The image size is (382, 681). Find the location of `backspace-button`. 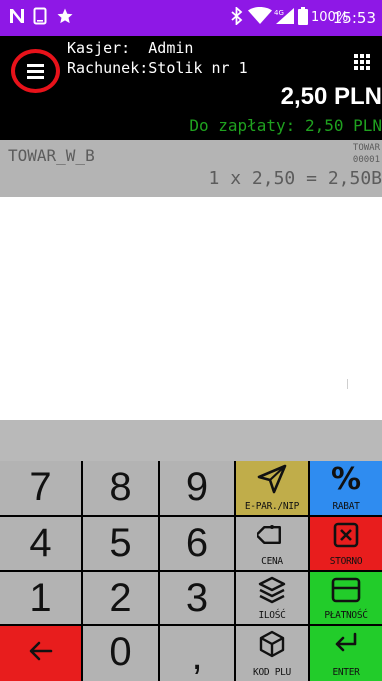

backspace-button is located at coordinates (40, 653).